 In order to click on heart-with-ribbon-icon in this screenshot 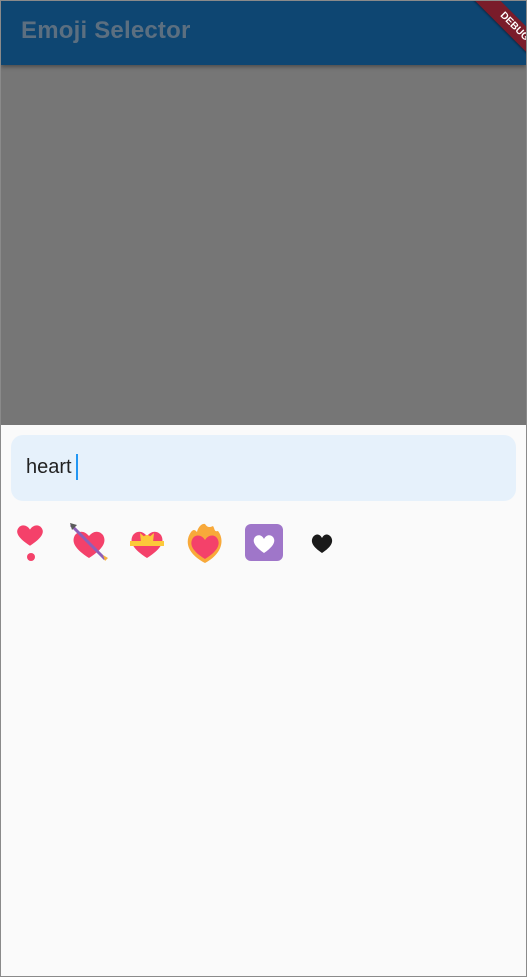, I will do `click(149, 544)`.